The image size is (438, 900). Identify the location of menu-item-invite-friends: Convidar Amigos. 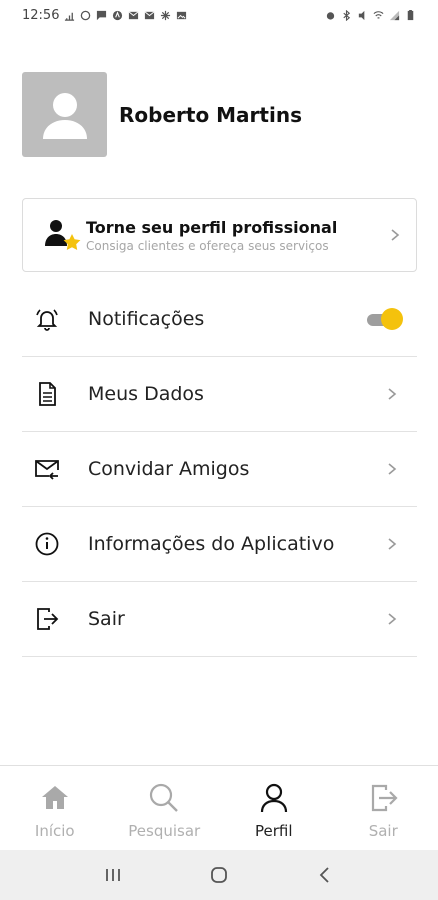
(219, 469).